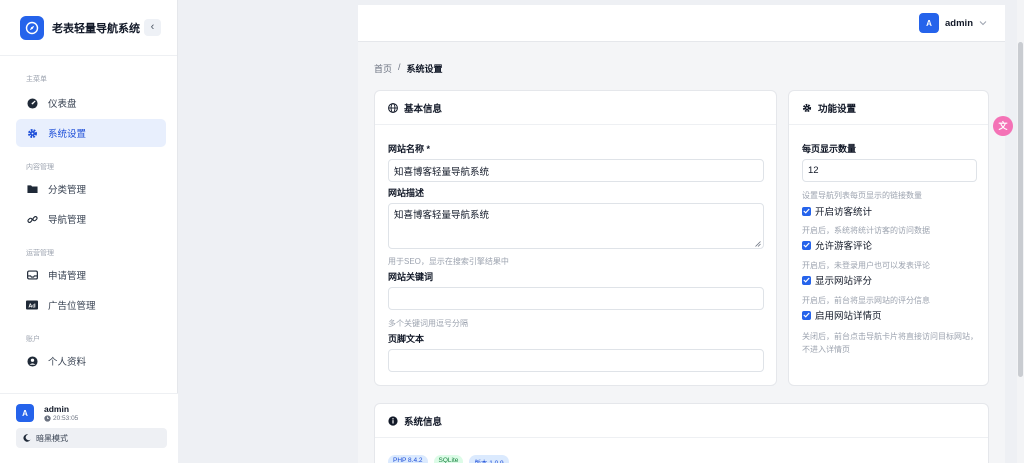 The width and height of the screenshot is (1024, 463). I want to click on system-info-card: 系统信息 PHP 8.4.2 SQLite 版本 1.0.9, so click(681, 433).